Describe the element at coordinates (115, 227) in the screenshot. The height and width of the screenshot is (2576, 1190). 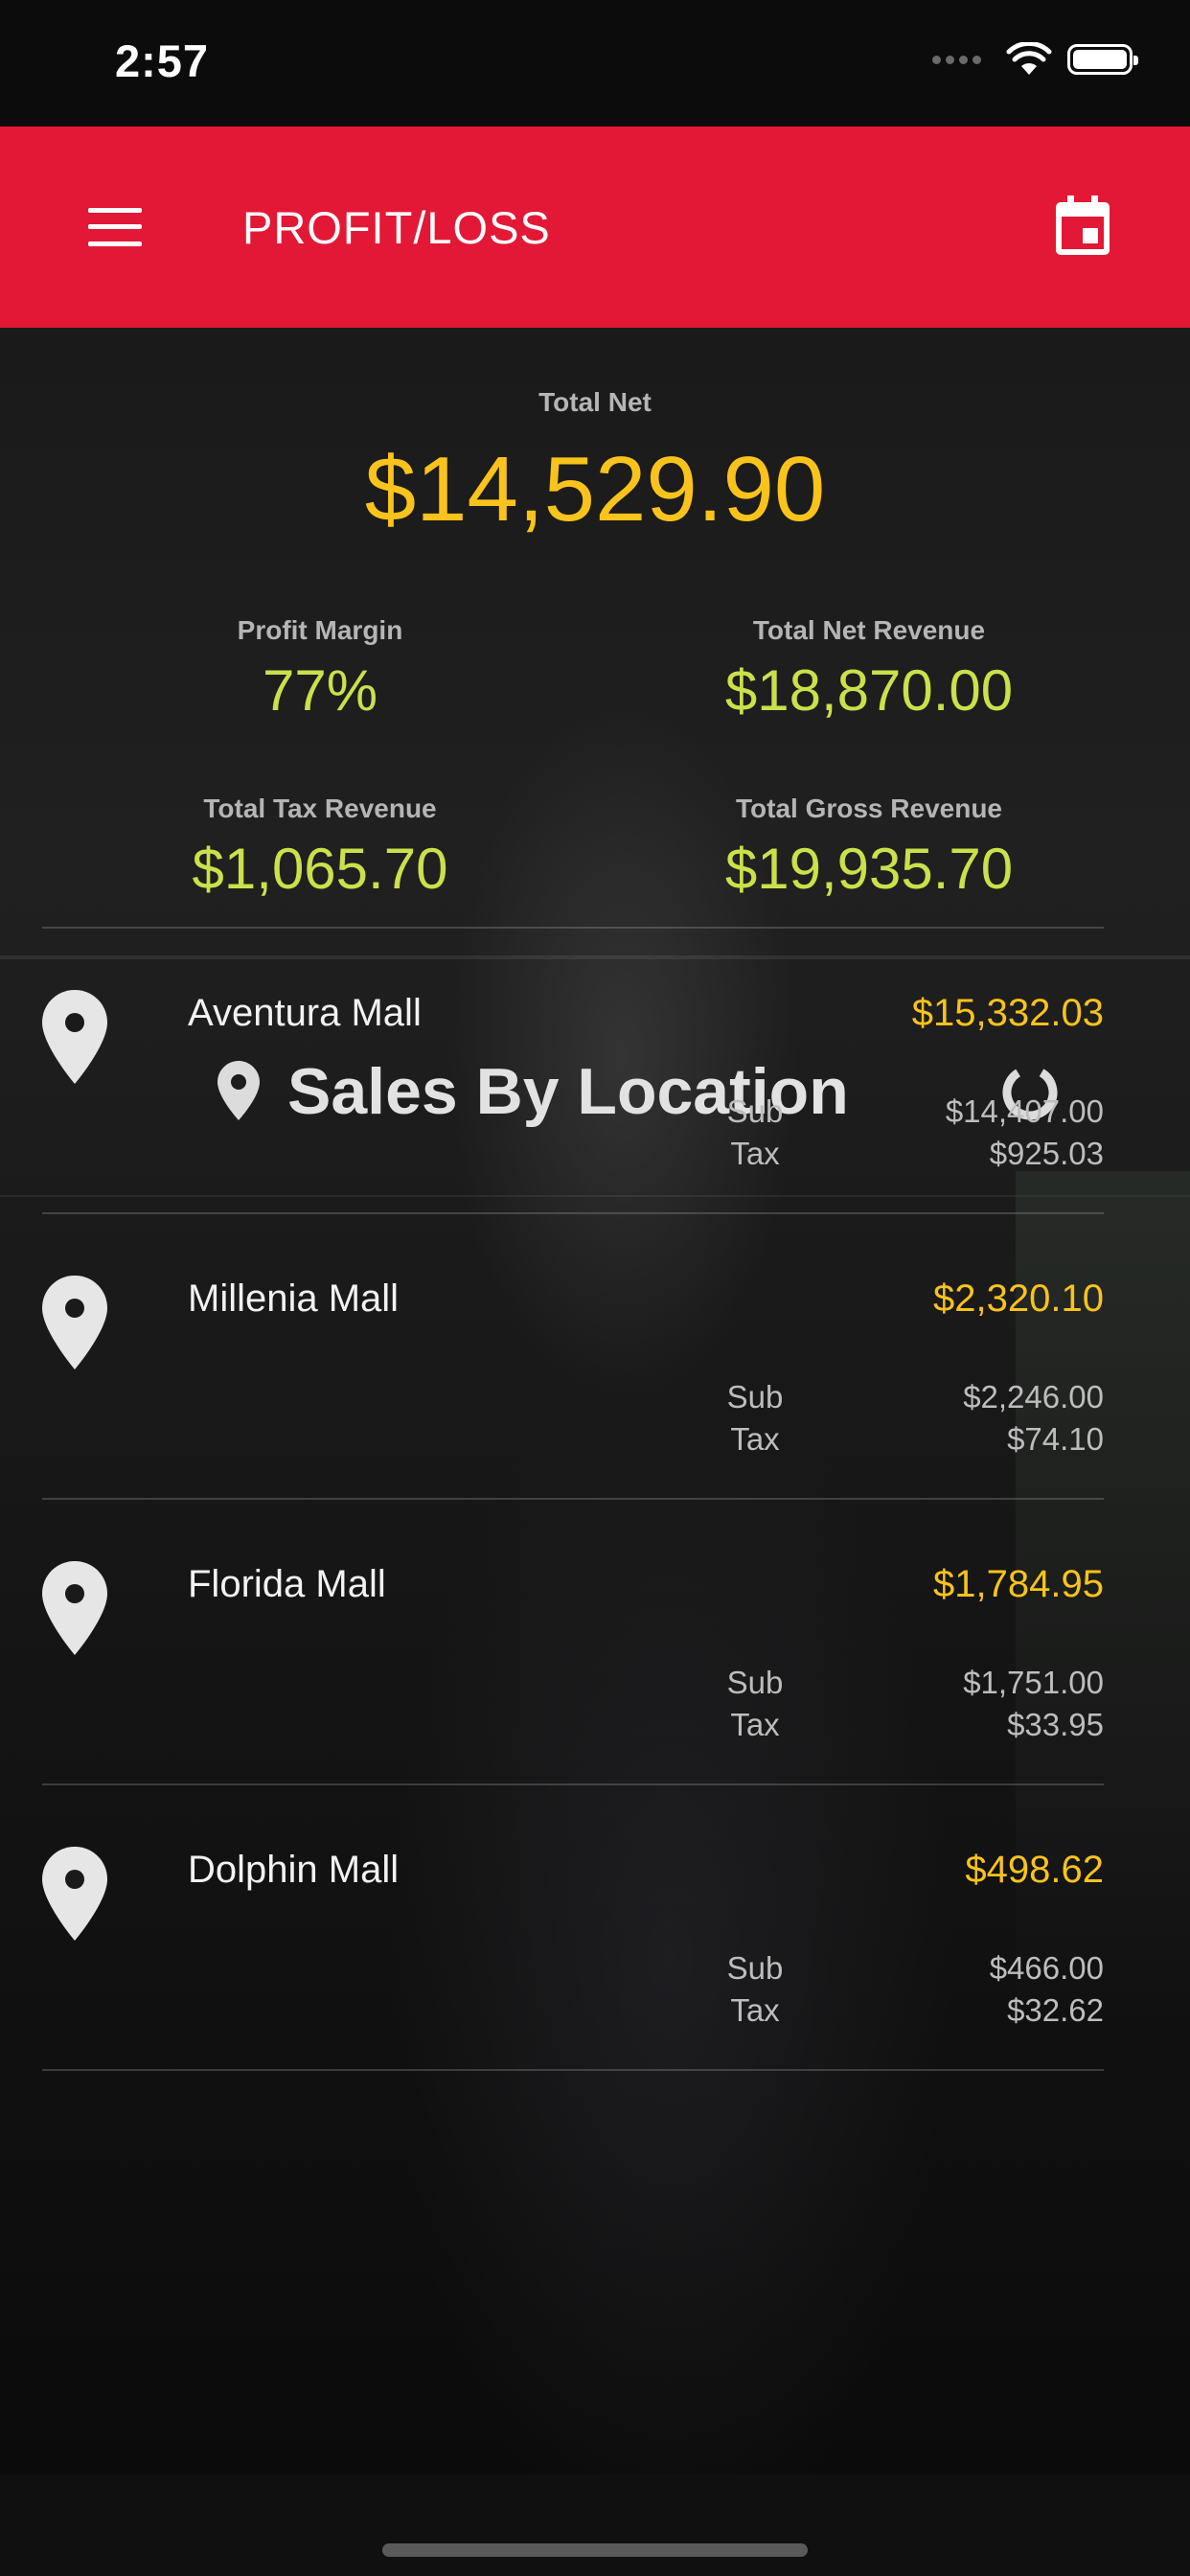
I see `menu-icon` at that location.